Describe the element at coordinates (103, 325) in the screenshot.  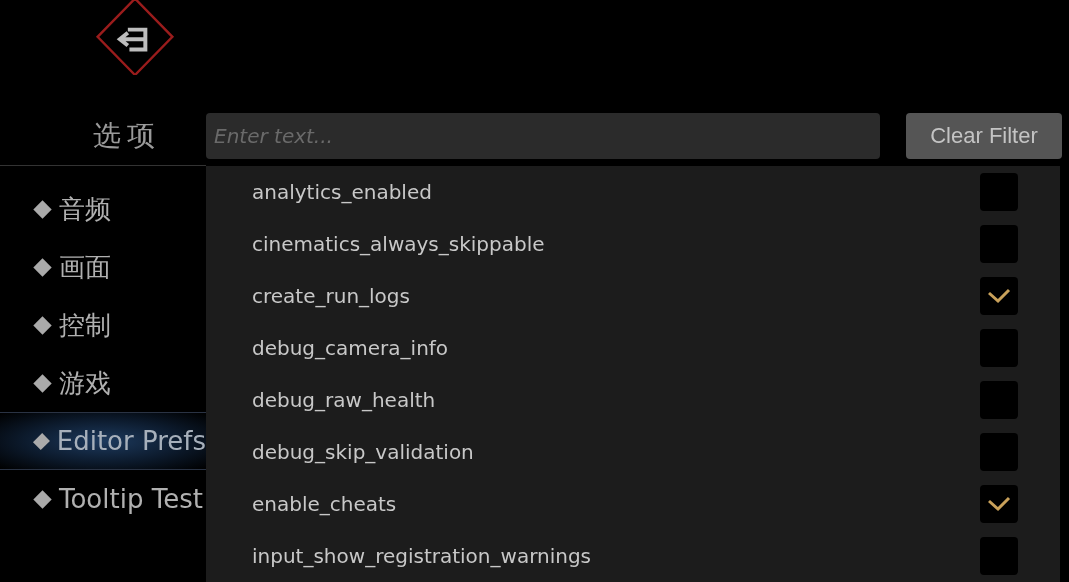
I see `sidebar-item: 控制` at that location.